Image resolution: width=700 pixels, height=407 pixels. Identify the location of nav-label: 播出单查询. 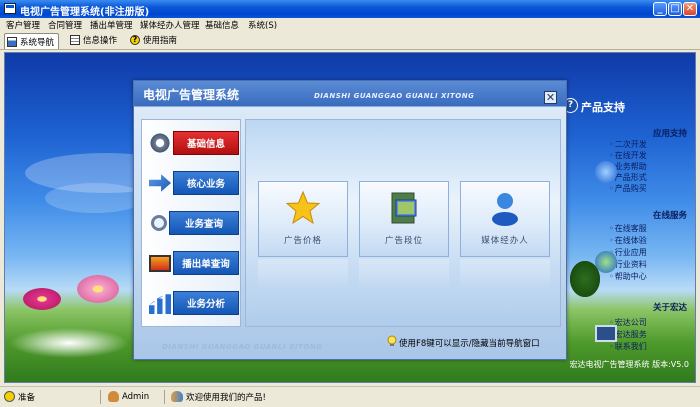
(206, 263).